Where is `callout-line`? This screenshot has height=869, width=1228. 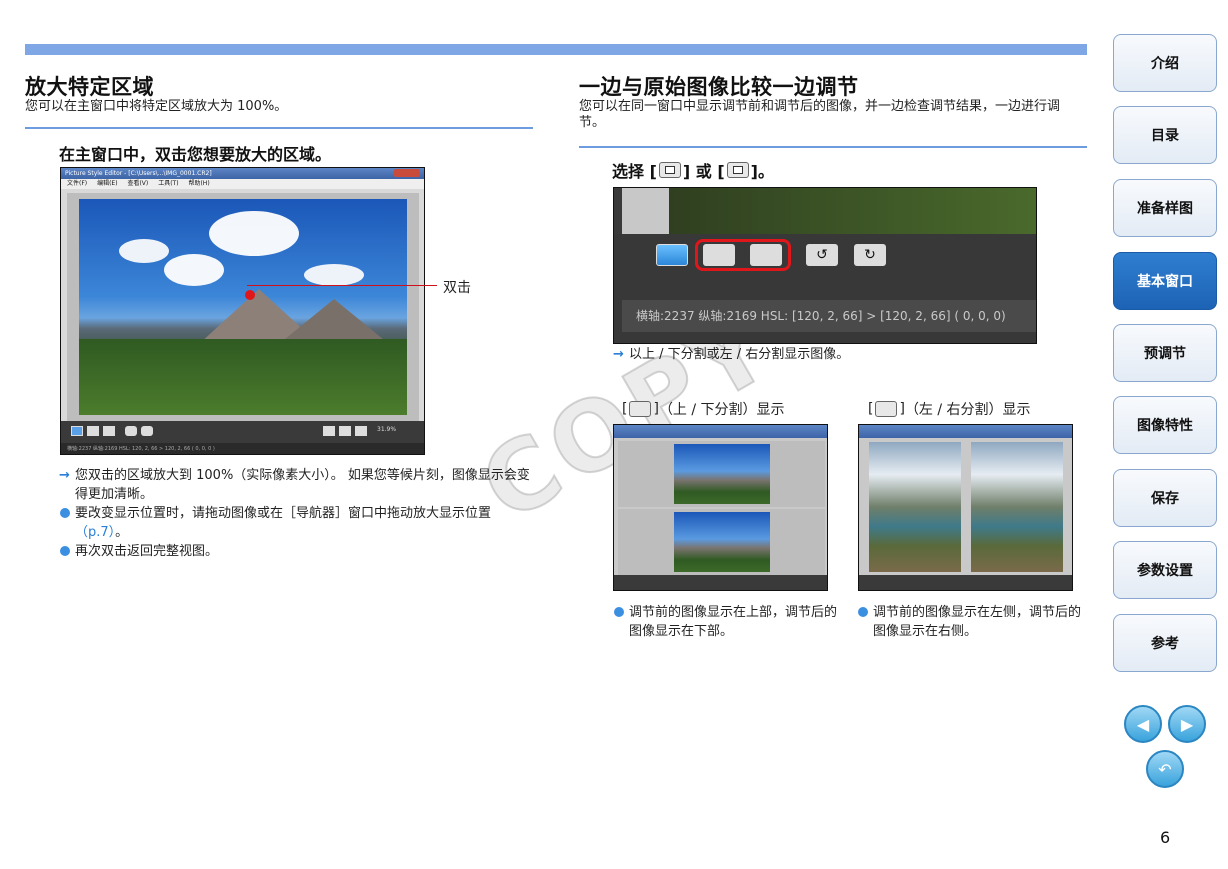
callout-line is located at coordinates (342, 285).